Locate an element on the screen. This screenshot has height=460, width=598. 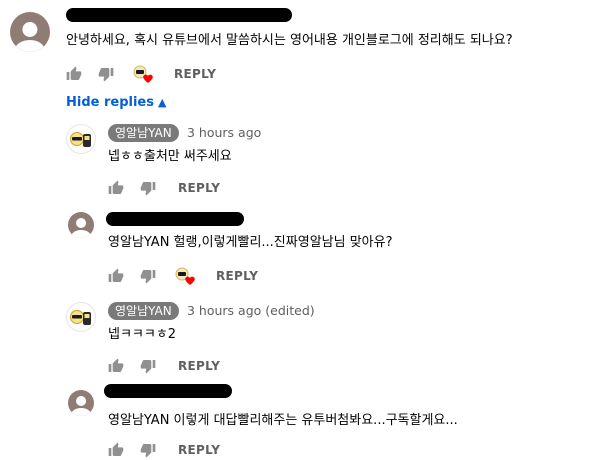
comment-timestamp: 3 hours ago is located at coordinates (224, 133).